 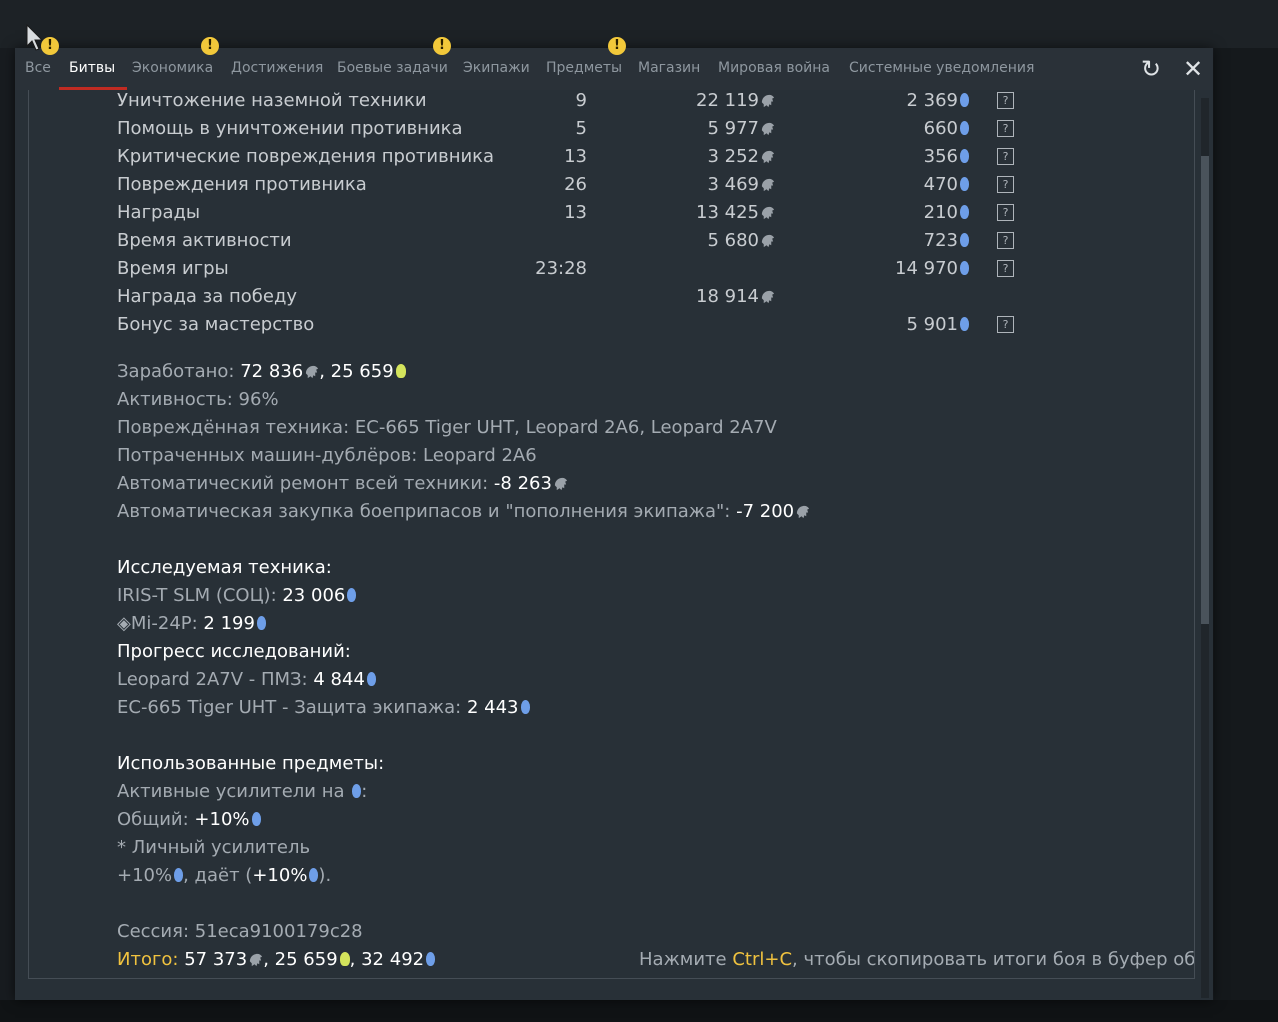 I want to click on row-rp: 210, so click(x=899, y=213).